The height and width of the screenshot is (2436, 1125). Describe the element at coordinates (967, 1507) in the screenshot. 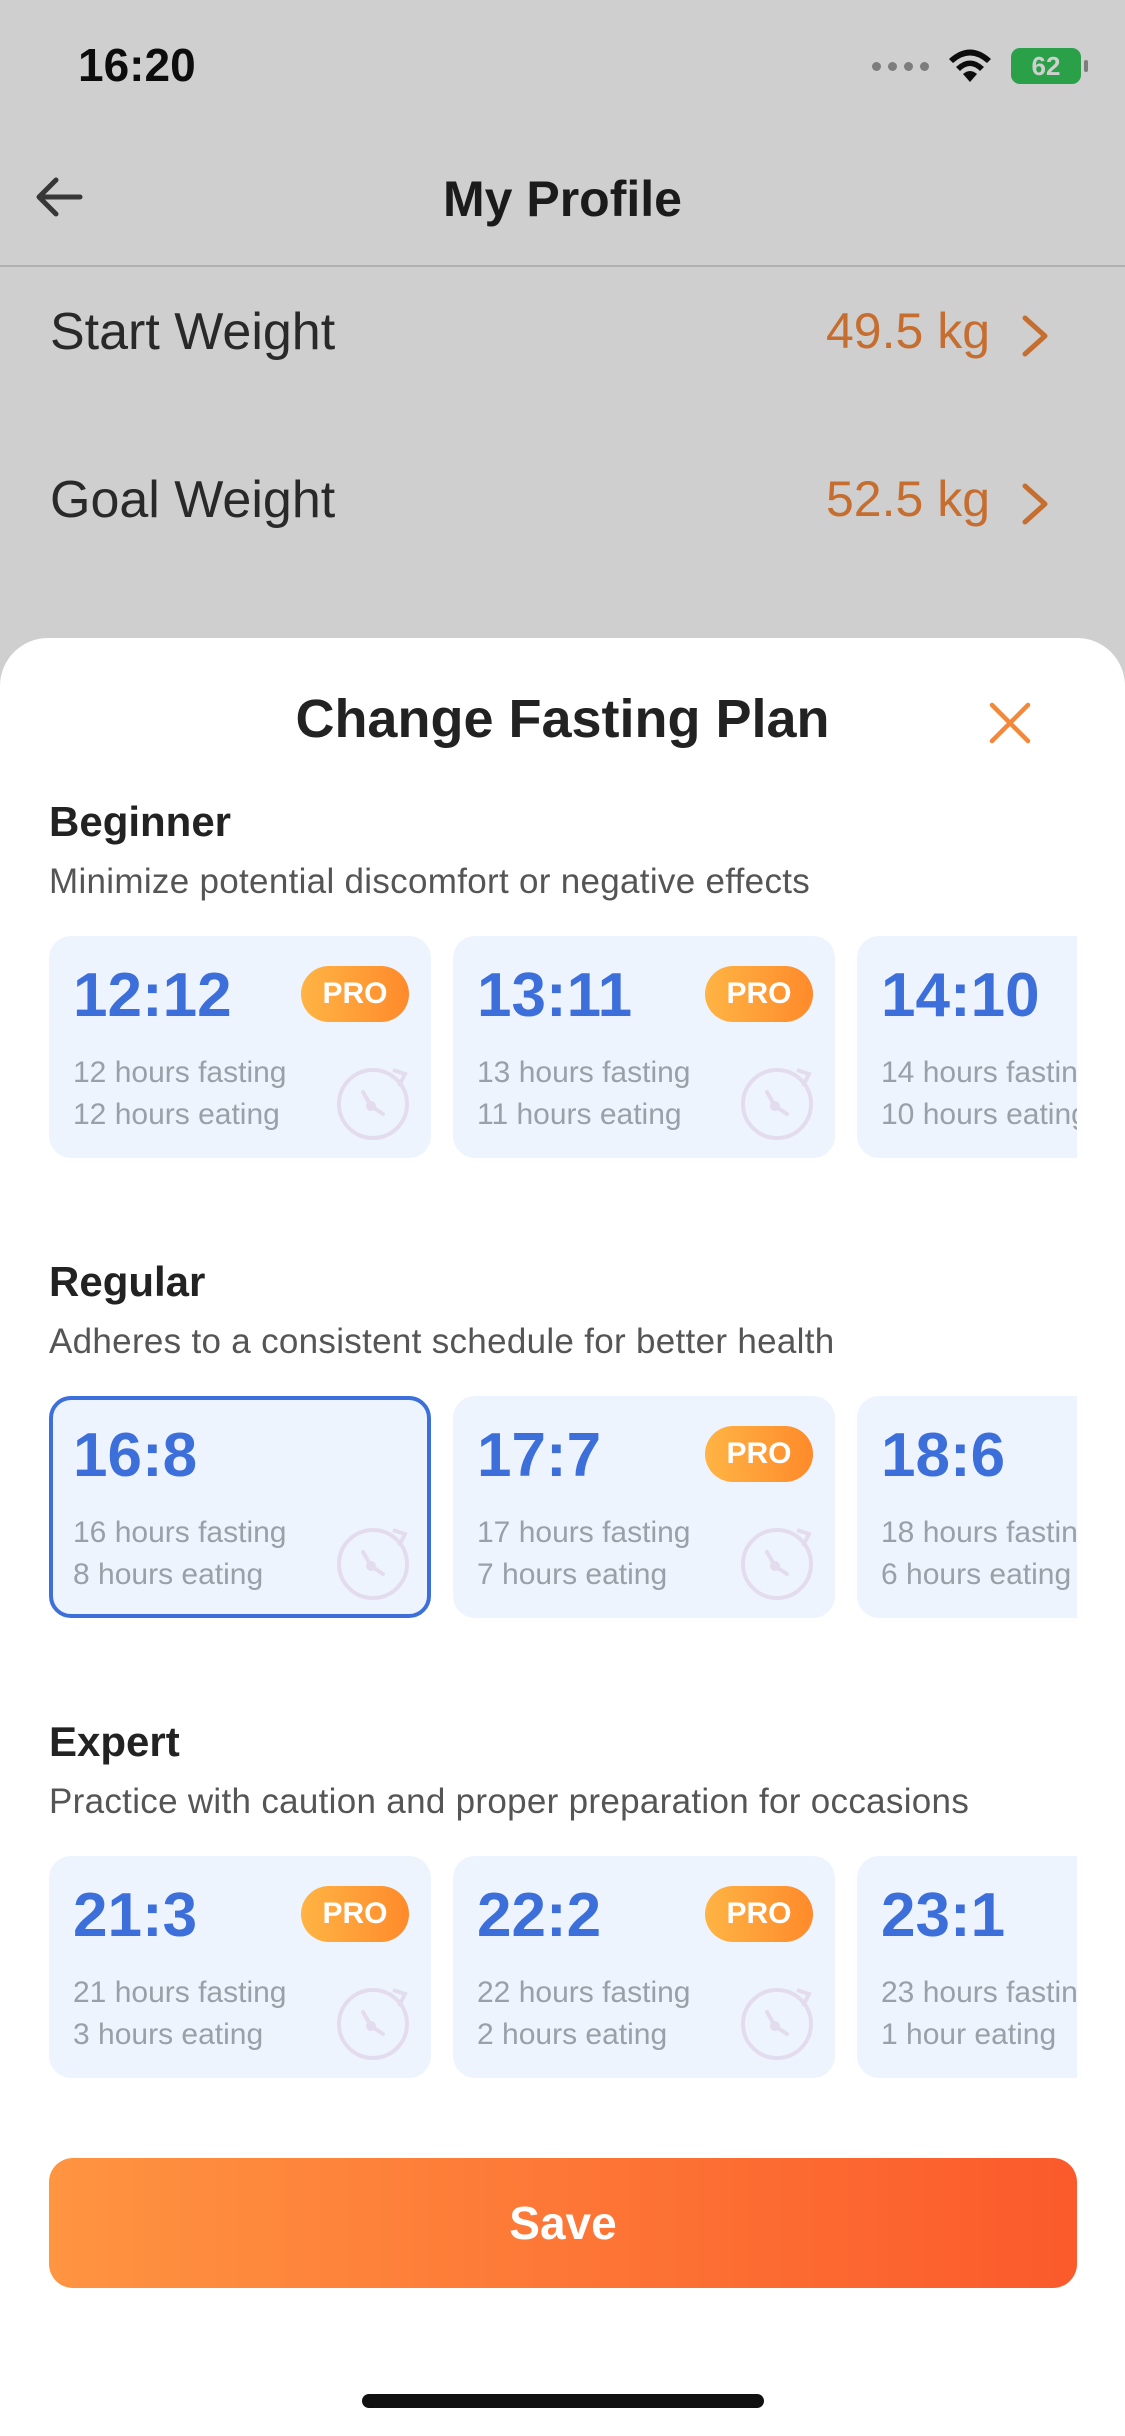

I see `plan-card-18-6: 18:6 18 hours fasting 6 hours eating` at that location.